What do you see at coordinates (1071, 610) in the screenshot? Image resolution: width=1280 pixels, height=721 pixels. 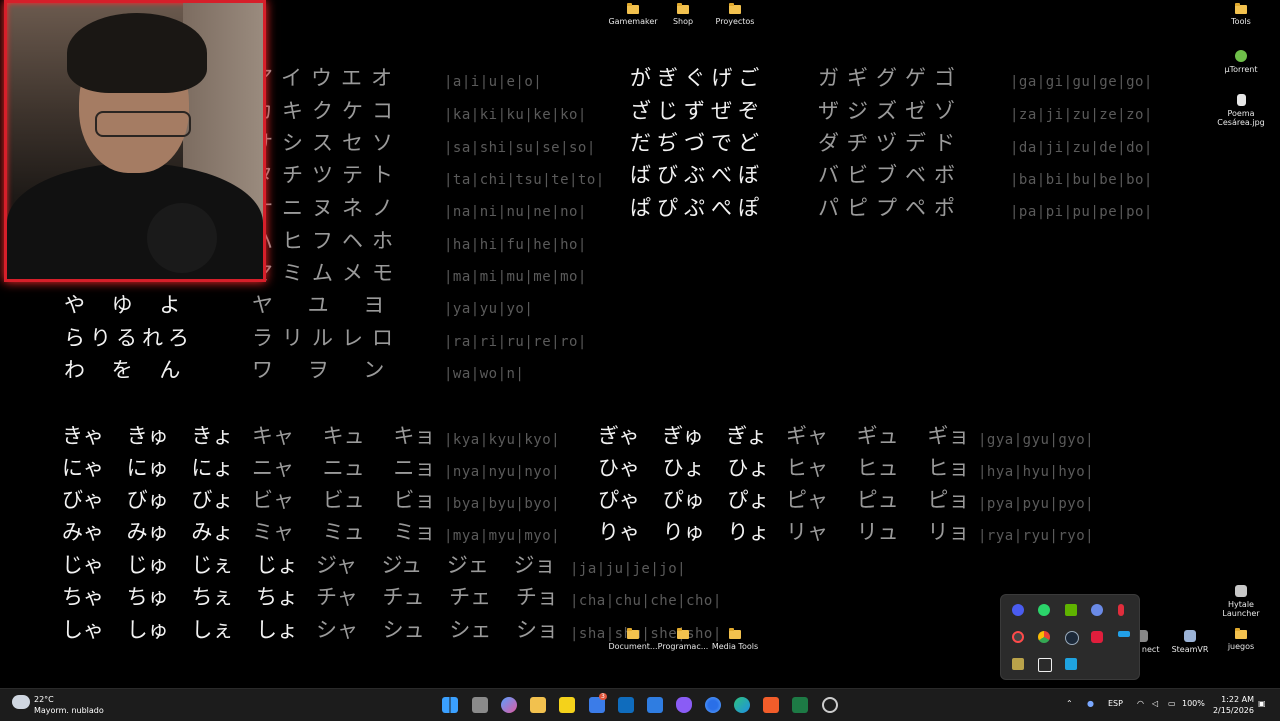 I see `nvidia-icon` at bounding box center [1071, 610].